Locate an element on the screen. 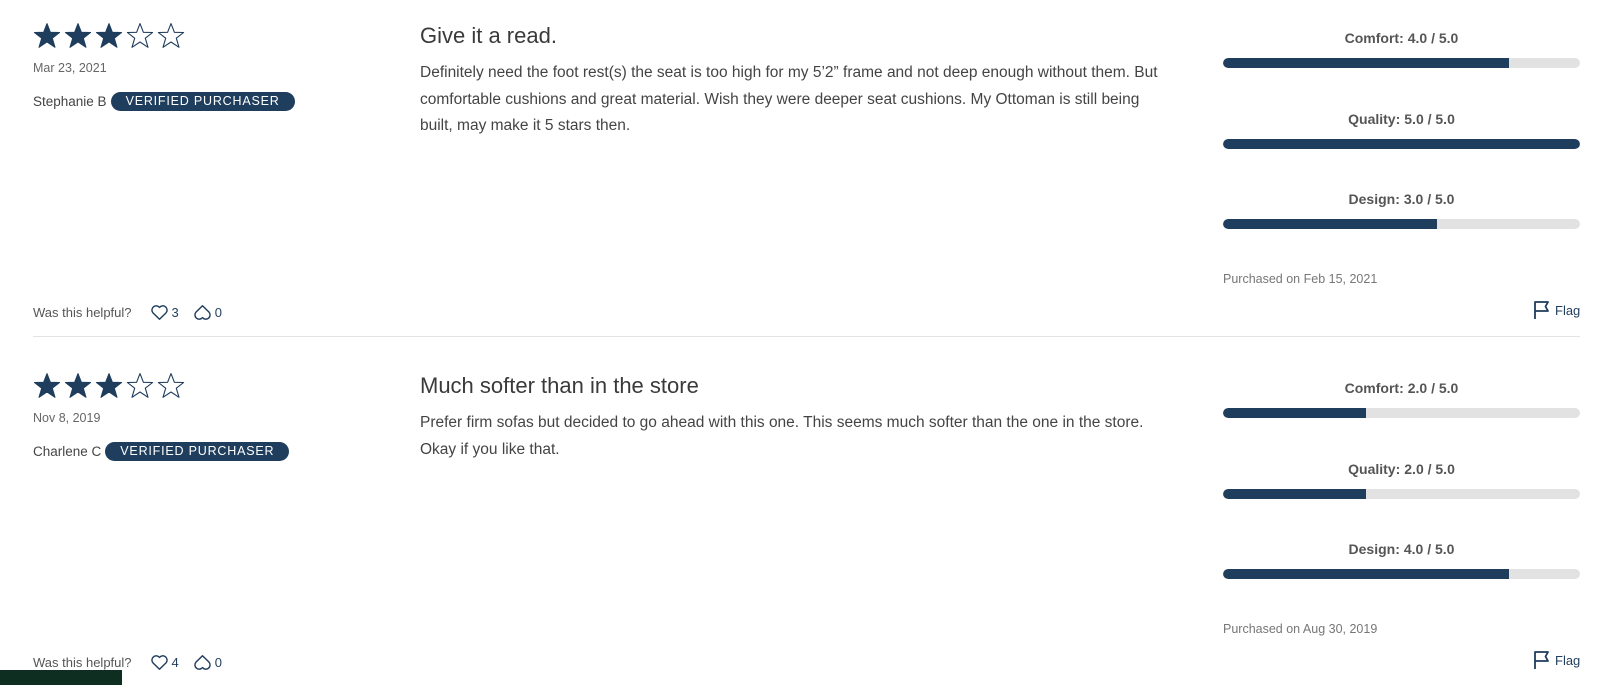  purchase-date: Purchased on Aug 30, 2019 is located at coordinates (1300, 629).